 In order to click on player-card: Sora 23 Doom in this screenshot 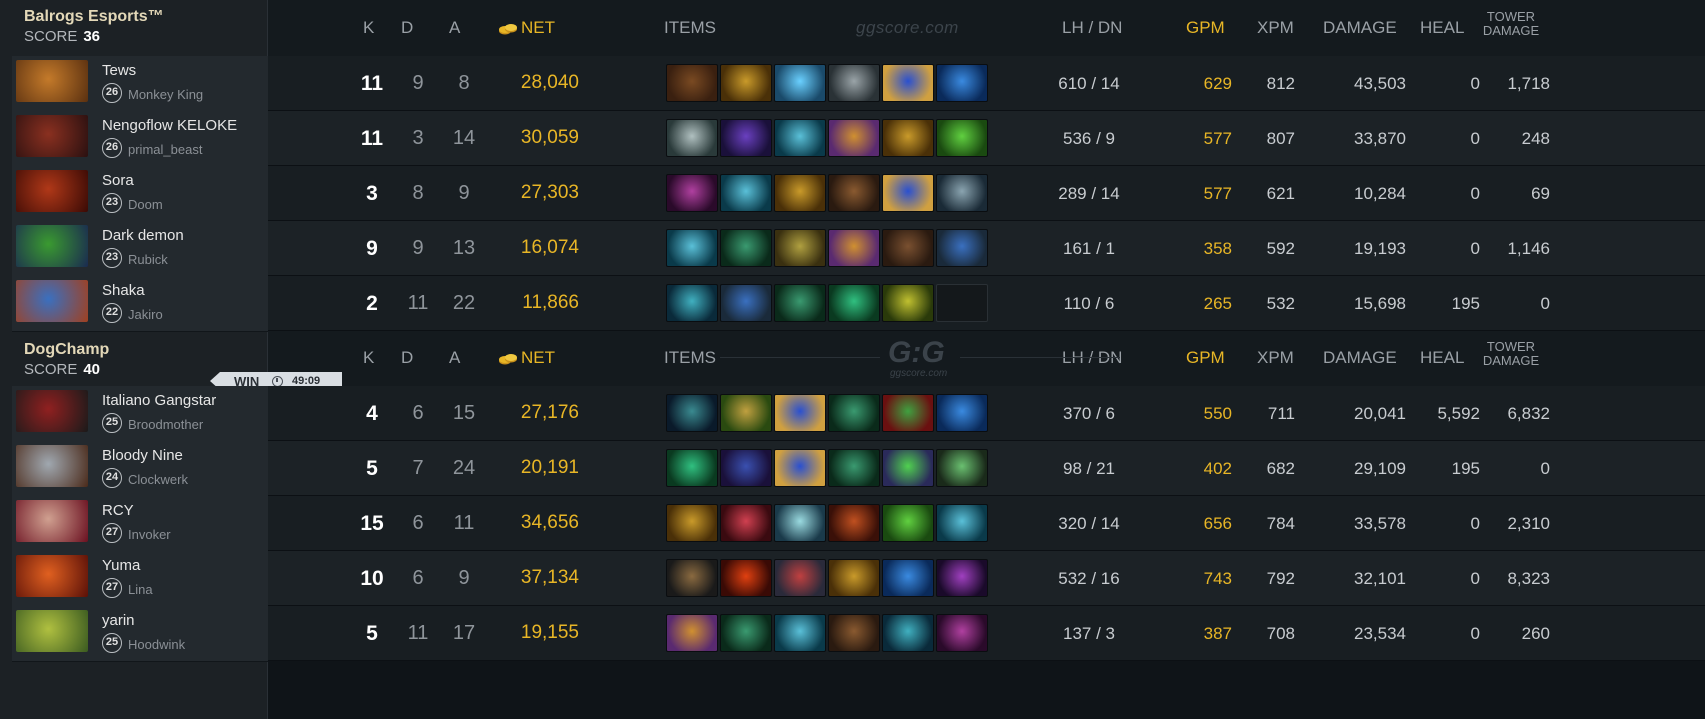, I will do `click(140, 194)`.